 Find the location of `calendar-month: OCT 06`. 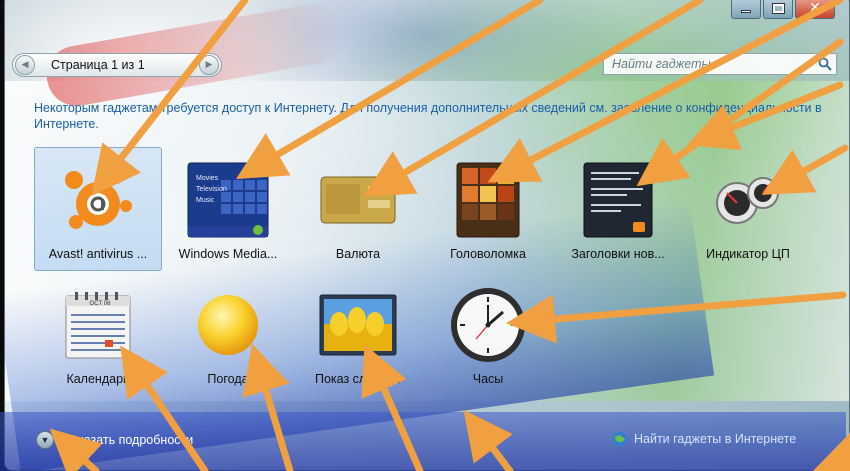

calendar-month: OCT 06 is located at coordinates (100, 304).